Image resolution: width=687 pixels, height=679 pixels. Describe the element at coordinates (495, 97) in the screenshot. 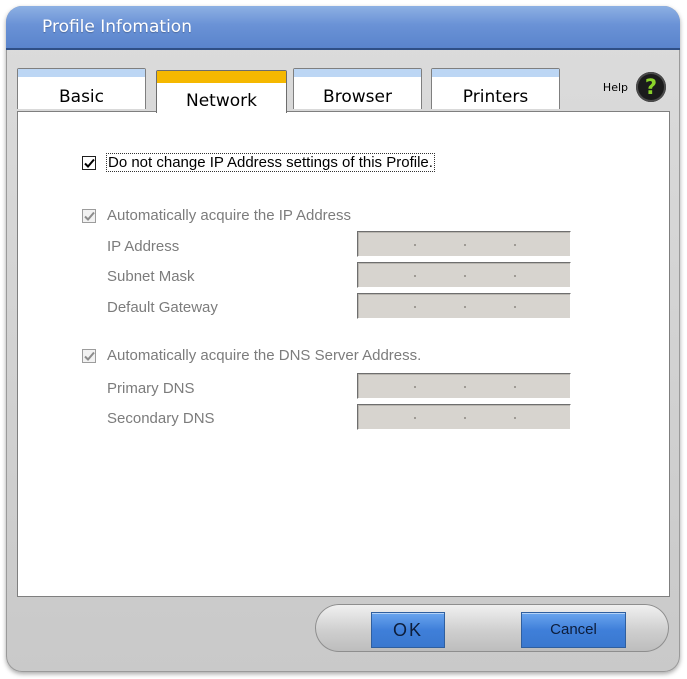

I see `tab-label: Printers` at that location.